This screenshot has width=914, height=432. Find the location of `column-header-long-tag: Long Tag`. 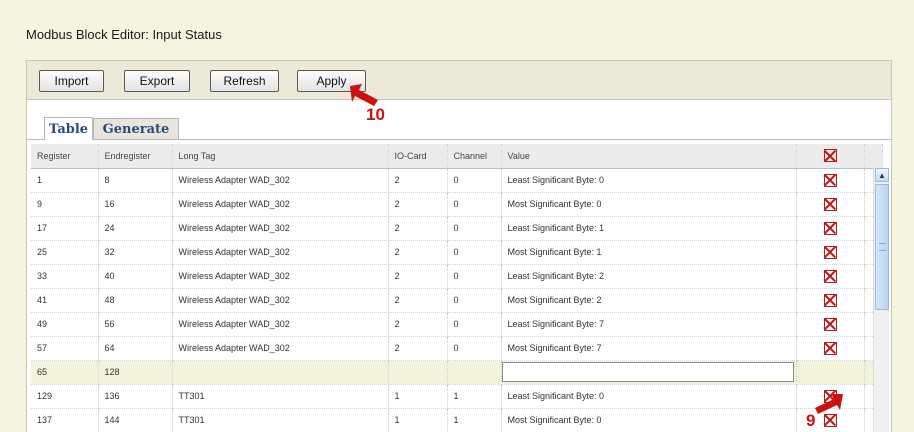

column-header-long-tag: Long Tag is located at coordinates (280, 156).